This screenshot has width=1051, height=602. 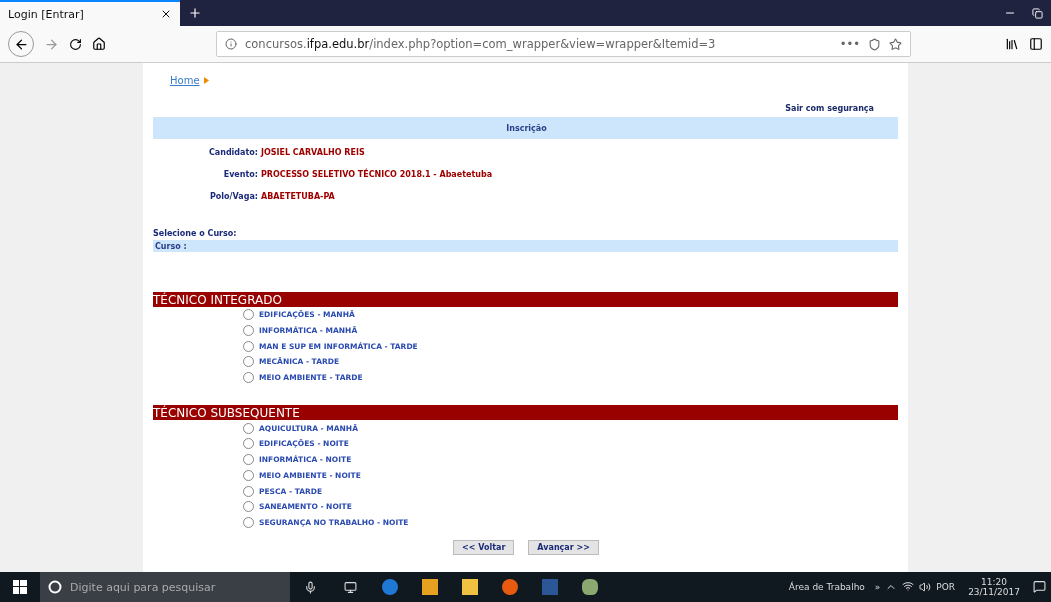 What do you see at coordinates (1039, 586) in the screenshot?
I see `notification-icon` at bounding box center [1039, 586].